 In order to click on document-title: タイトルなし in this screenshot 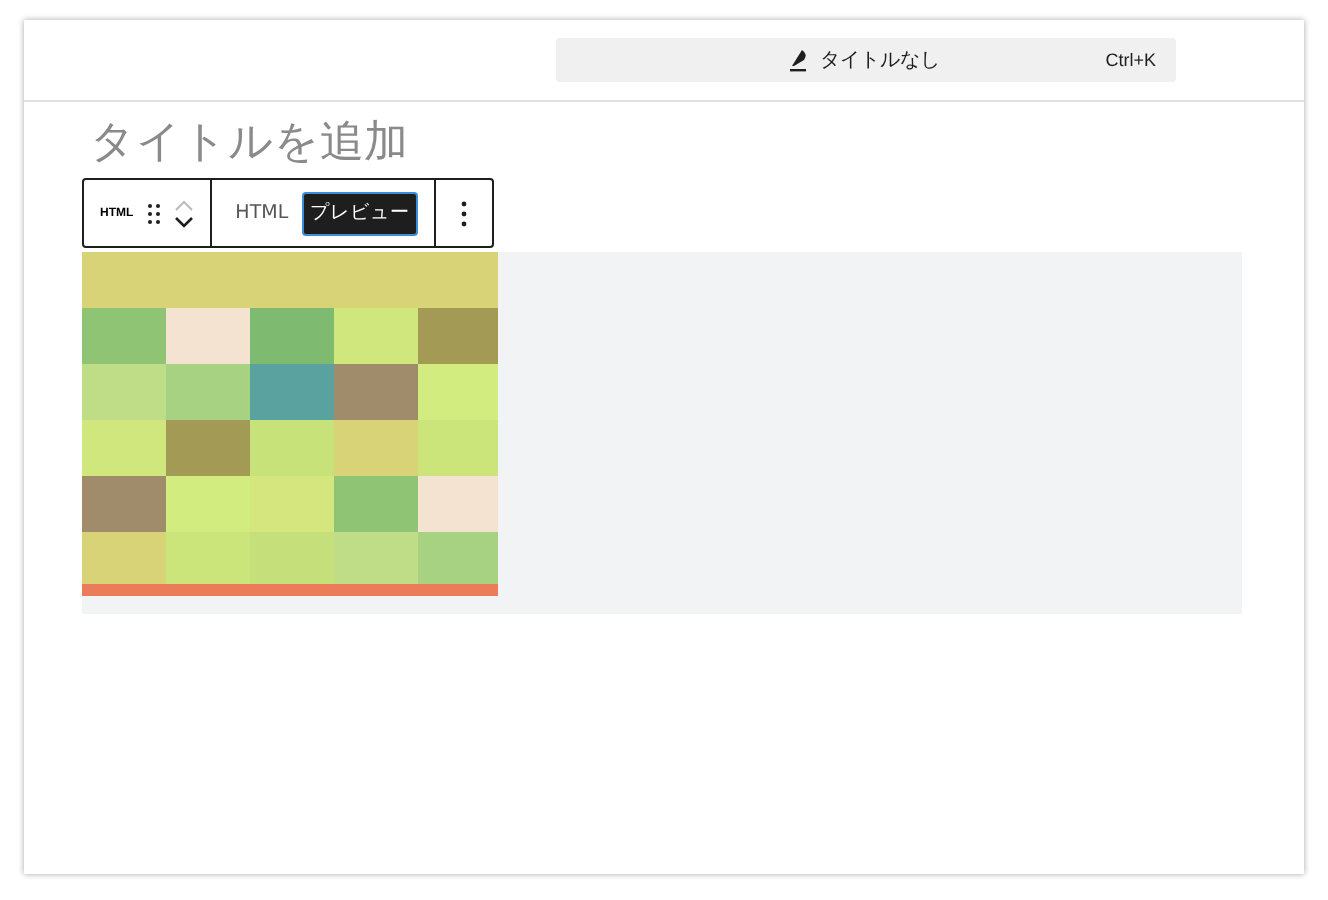, I will do `click(881, 61)`.